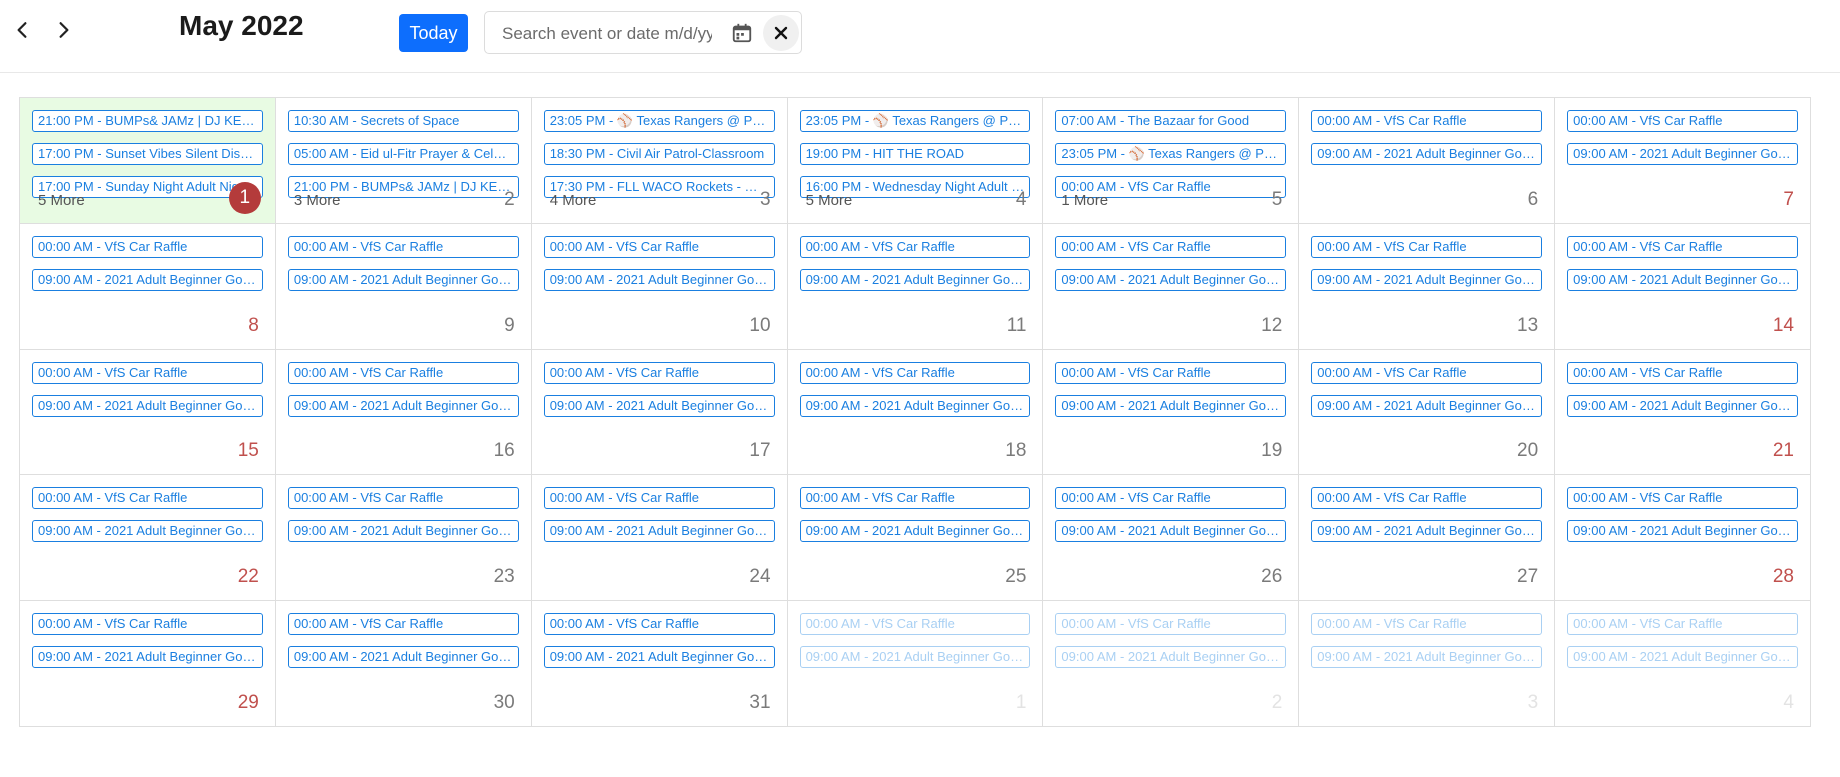 Image resolution: width=1840 pixels, height=777 pixels. Describe the element at coordinates (22, 30) in the screenshot. I see `previous-month-button` at that location.